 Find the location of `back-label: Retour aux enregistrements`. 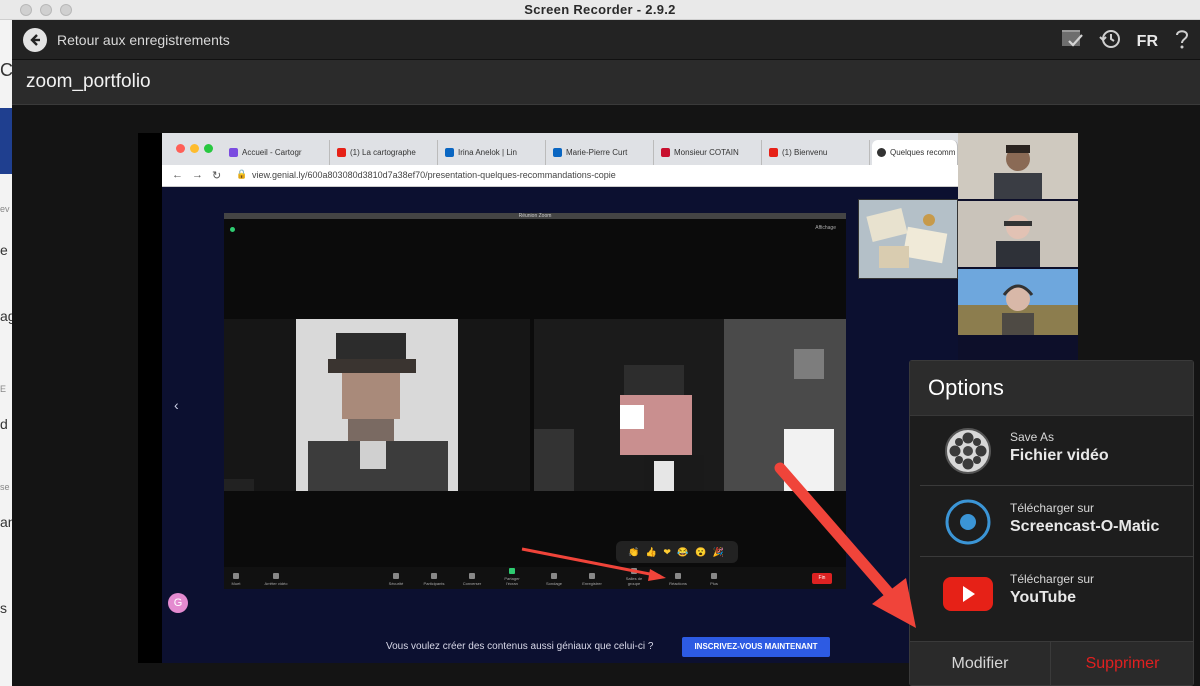

back-label: Retour aux enregistrements is located at coordinates (143, 40).